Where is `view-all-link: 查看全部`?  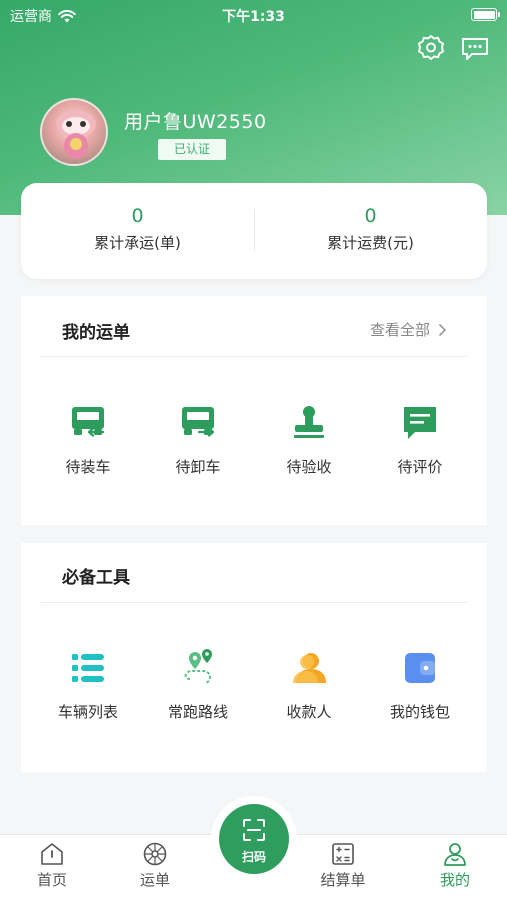
view-all-link: 查看全部 is located at coordinates (408, 329).